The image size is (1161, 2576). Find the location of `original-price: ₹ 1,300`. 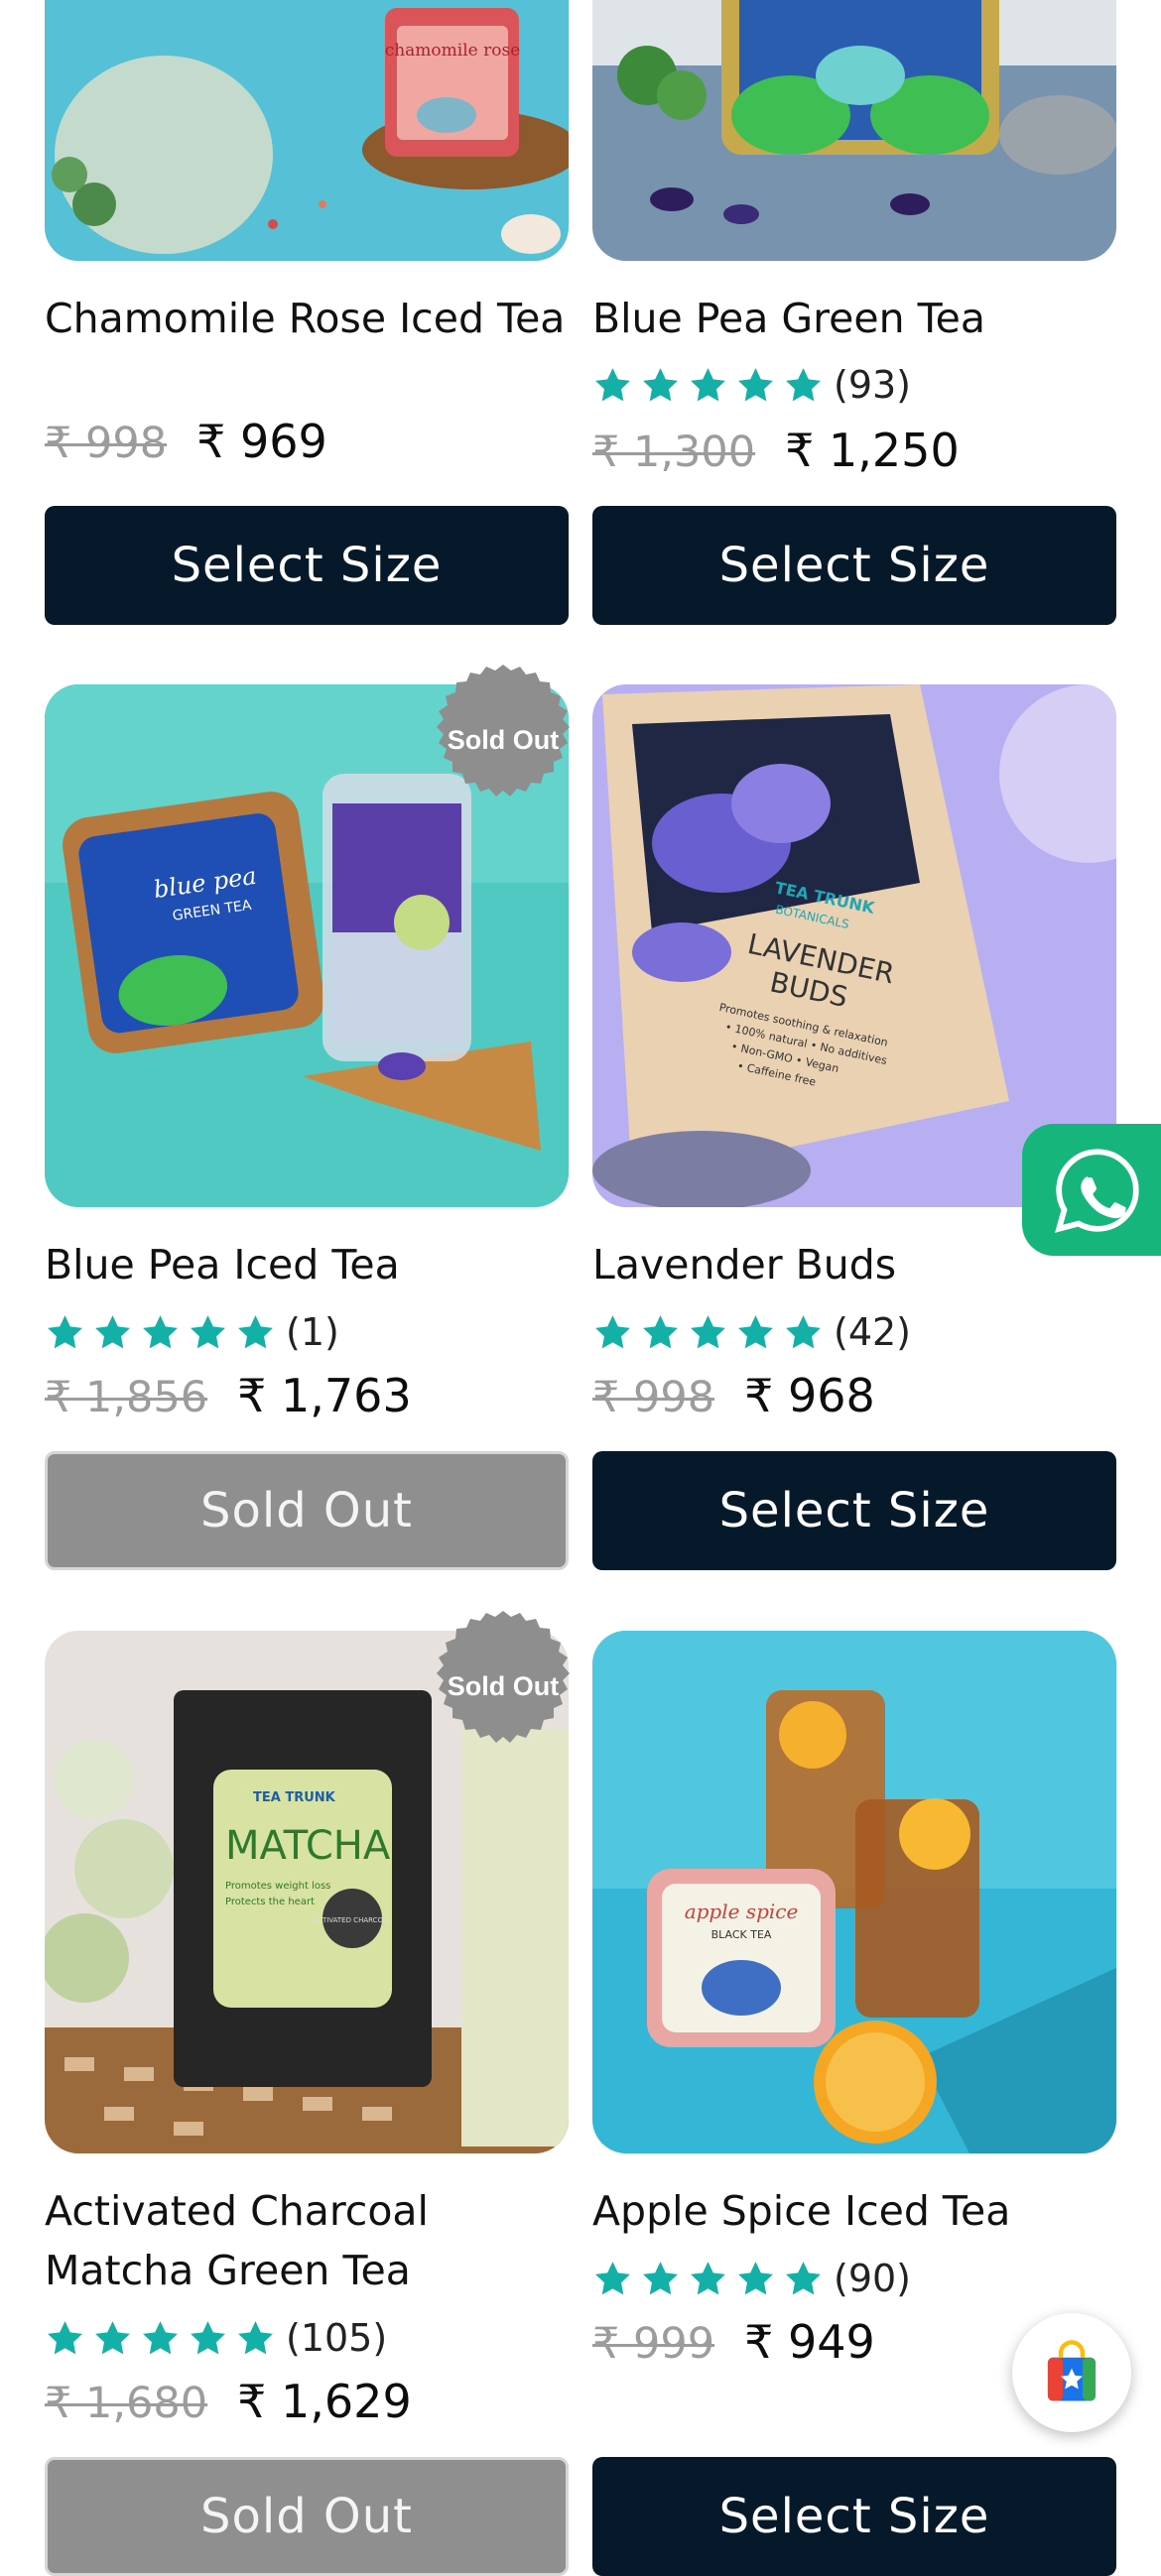

original-price: ₹ 1,300 is located at coordinates (674, 452).